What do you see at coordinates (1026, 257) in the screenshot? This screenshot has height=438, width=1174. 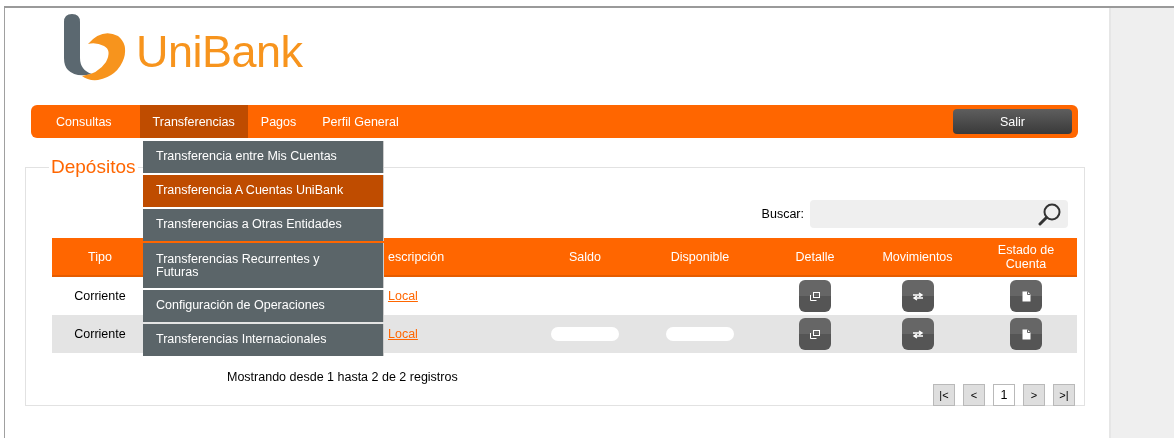 I see `column-header: Estado de Cuenta` at bounding box center [1026, 257].